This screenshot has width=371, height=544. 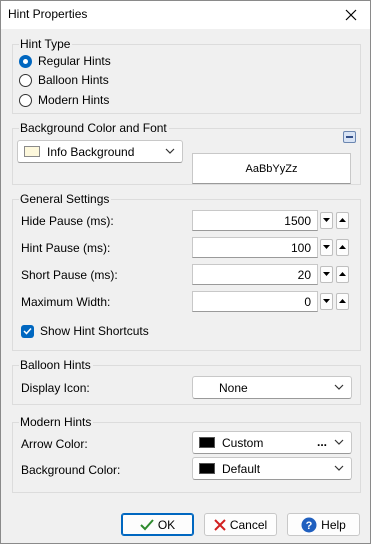 I want to click on background-color-value: Info Background, so click(x=91, y=152).